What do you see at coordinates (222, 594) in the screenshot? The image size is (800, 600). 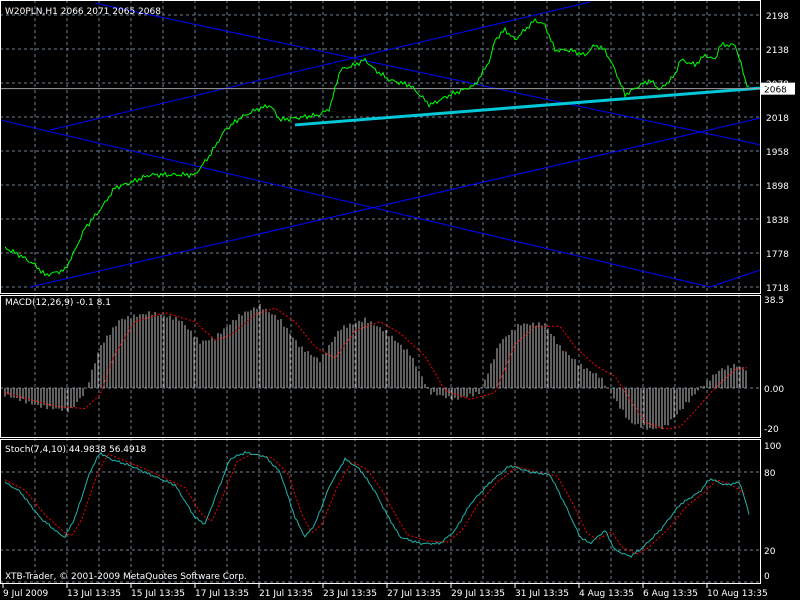 I see `time-tick-label: 17 Jul 13:35` at bounding box center [222, 594].